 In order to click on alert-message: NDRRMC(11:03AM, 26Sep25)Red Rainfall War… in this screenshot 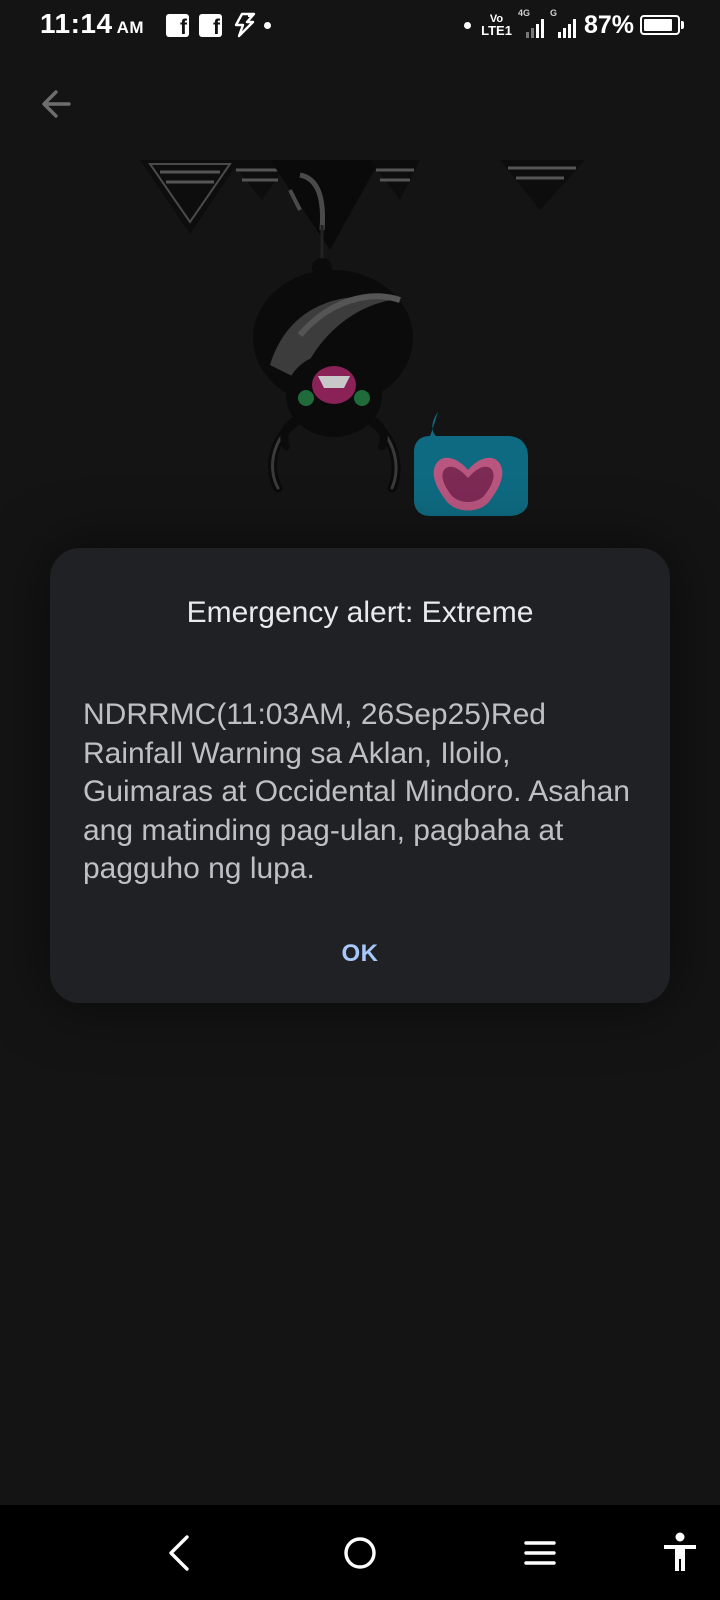, I will do `click(356, 791)`.